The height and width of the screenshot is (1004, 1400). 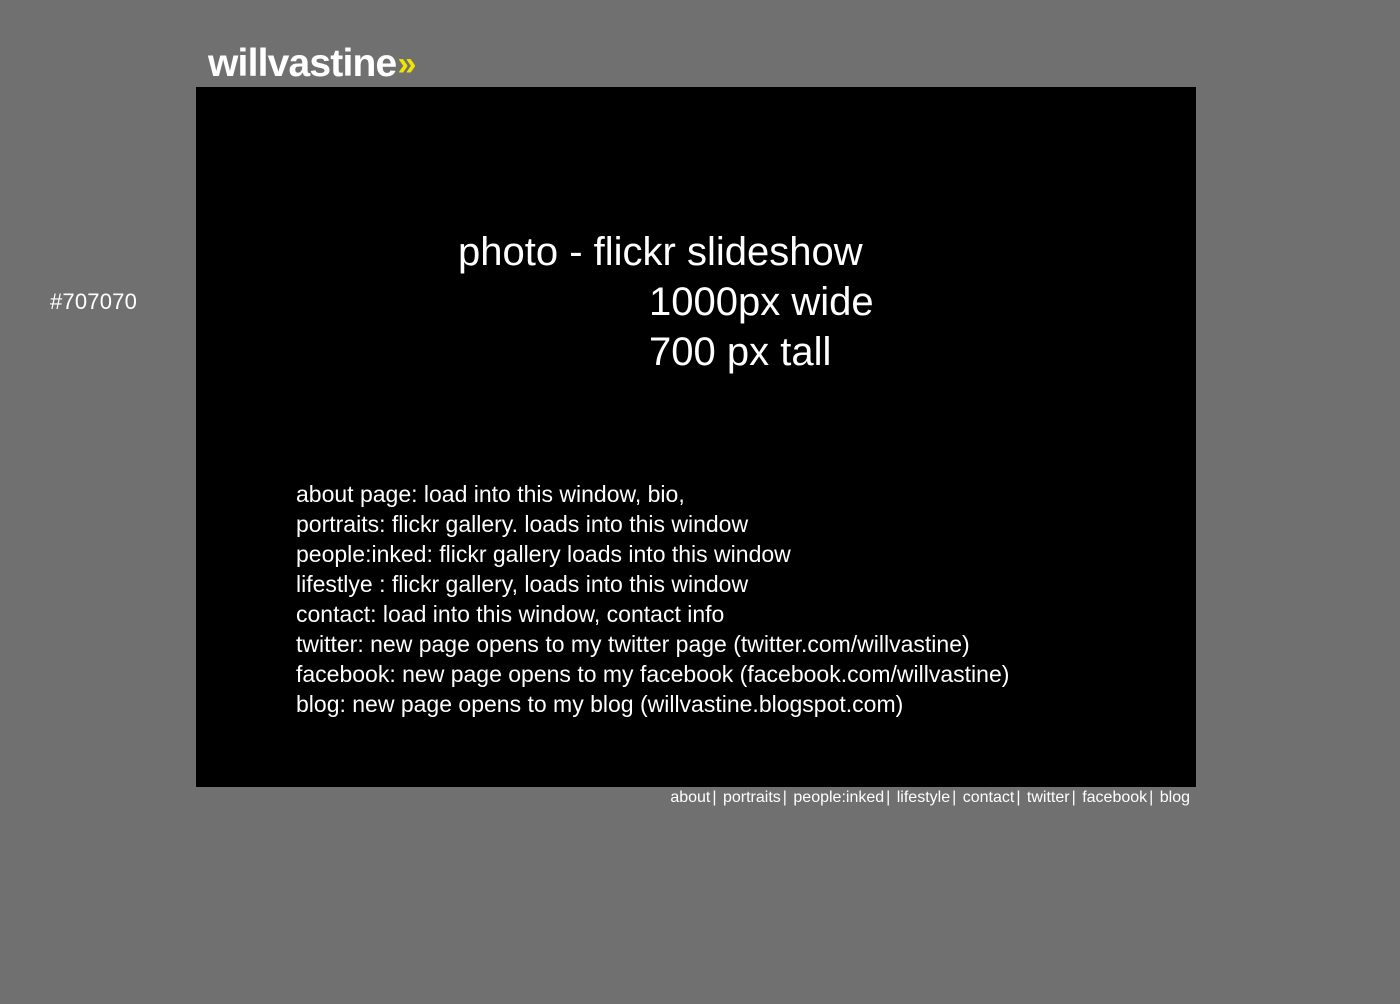 I want to click on footer-link-twitter: twitter, so click(x=1048, y=797).